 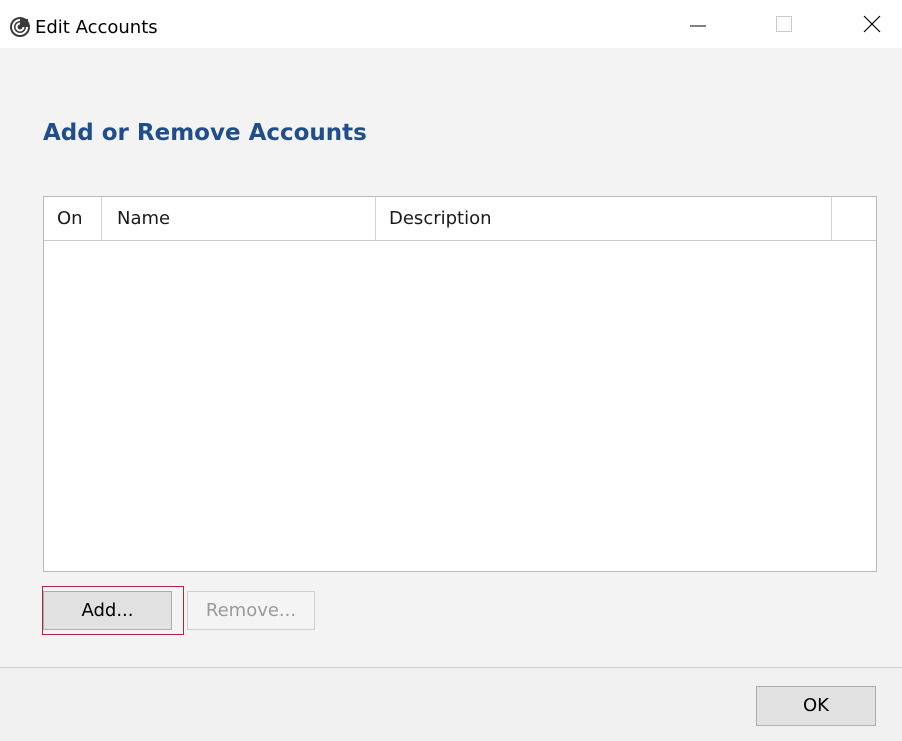 What do you see at coordinates (854, 218) in the screenshot?
I see `column-header-extra` at bounding box center [854, 218].